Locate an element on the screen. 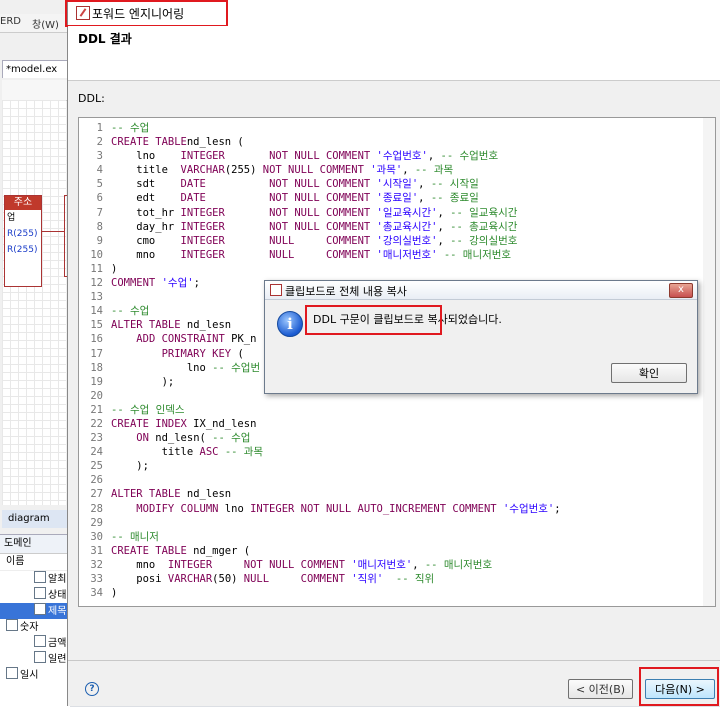 Image resolution: width=720 pixels, height=707 pixels. erd-canvas: 주소 업 R(255) R(255) is located at coordinates (36, 302).